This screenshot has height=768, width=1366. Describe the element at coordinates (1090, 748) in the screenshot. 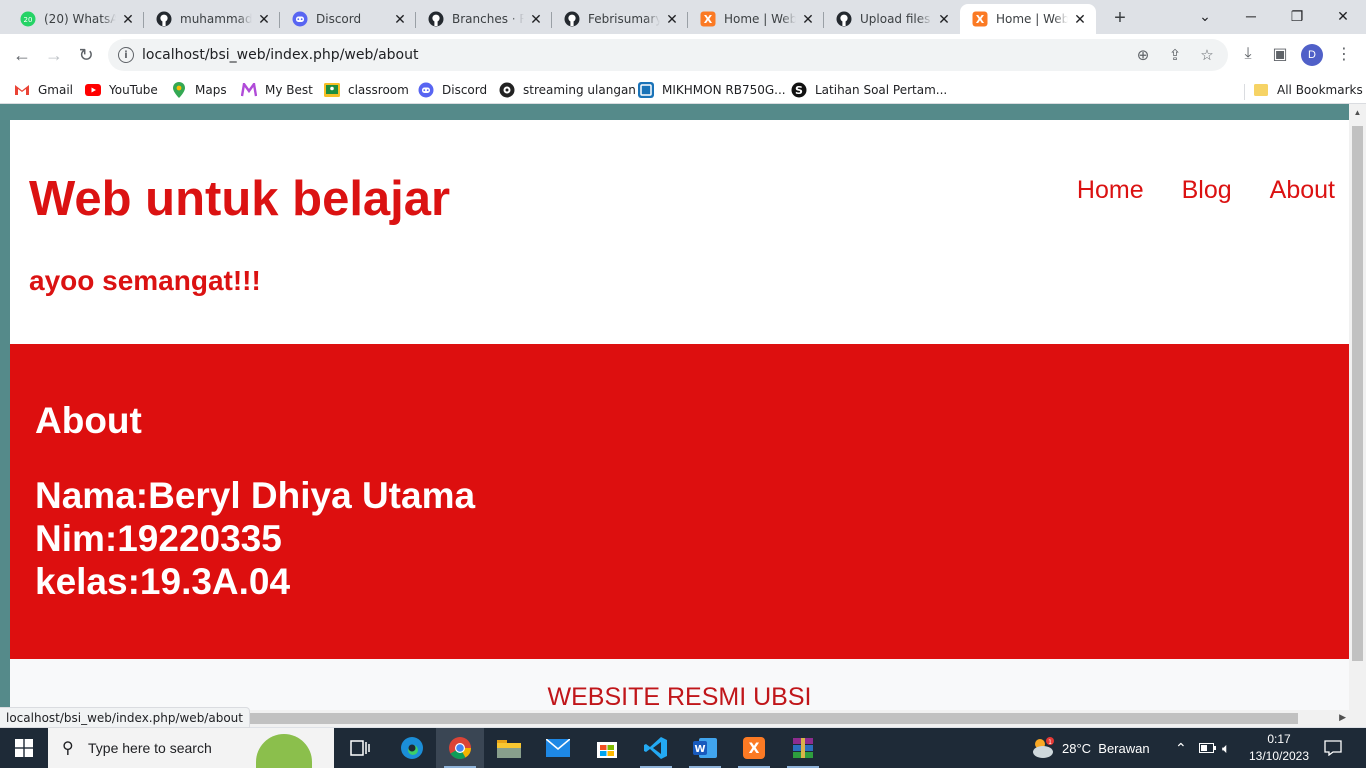

I see `weather-widget: 1 28°C Berawan` at that location.